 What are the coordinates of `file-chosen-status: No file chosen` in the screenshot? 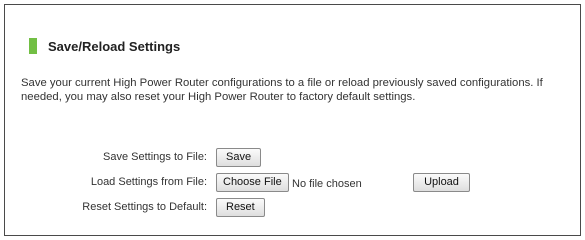 It's located at (327, 184).